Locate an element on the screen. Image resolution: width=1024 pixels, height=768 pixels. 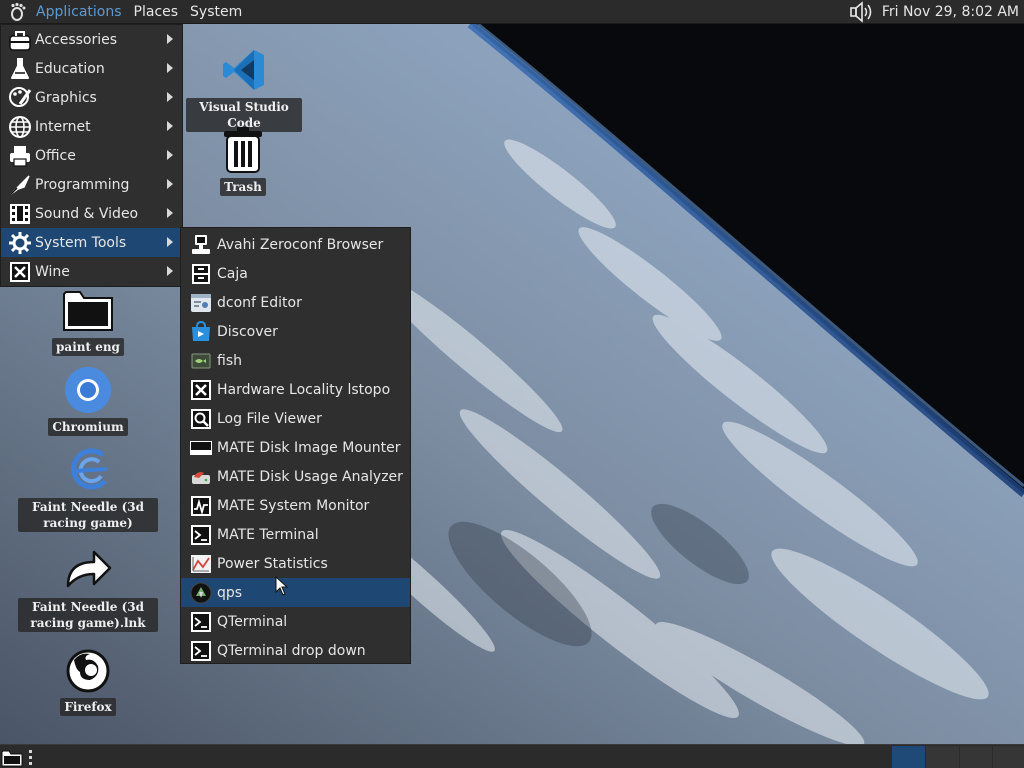
applications-menu: Applications is located at coordinates (79, 12).